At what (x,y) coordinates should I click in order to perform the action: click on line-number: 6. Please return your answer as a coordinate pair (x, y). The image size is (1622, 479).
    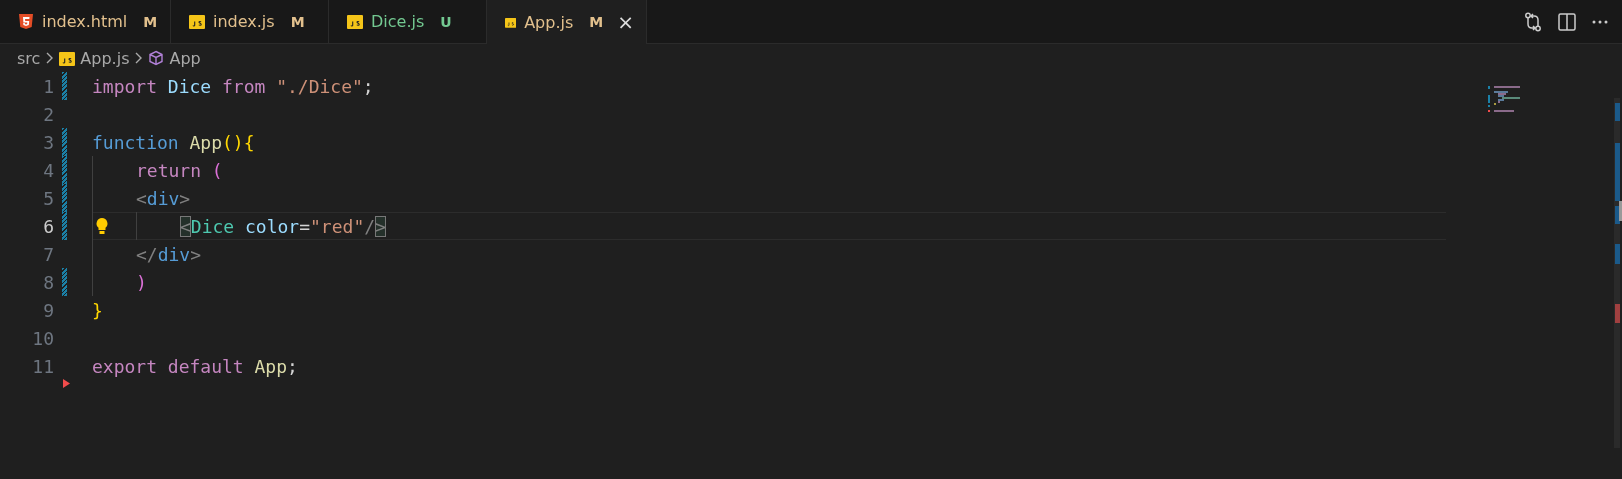
    Looking at the image, I should click on (48, 226).